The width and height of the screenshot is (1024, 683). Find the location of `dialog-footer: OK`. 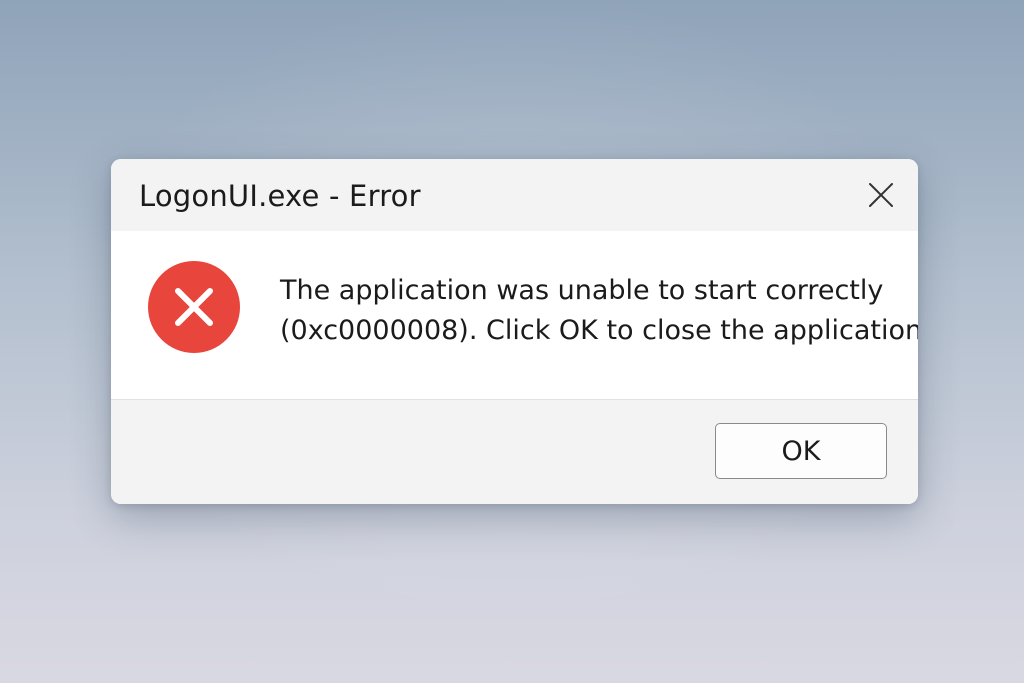

dialog-footer: OK is located at coordinates (514, 451).